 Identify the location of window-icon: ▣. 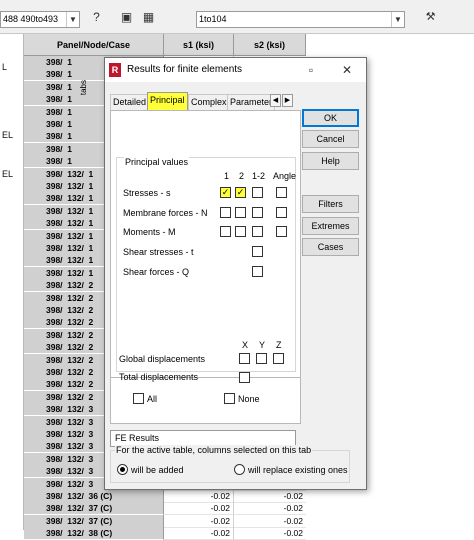
(126, 17).